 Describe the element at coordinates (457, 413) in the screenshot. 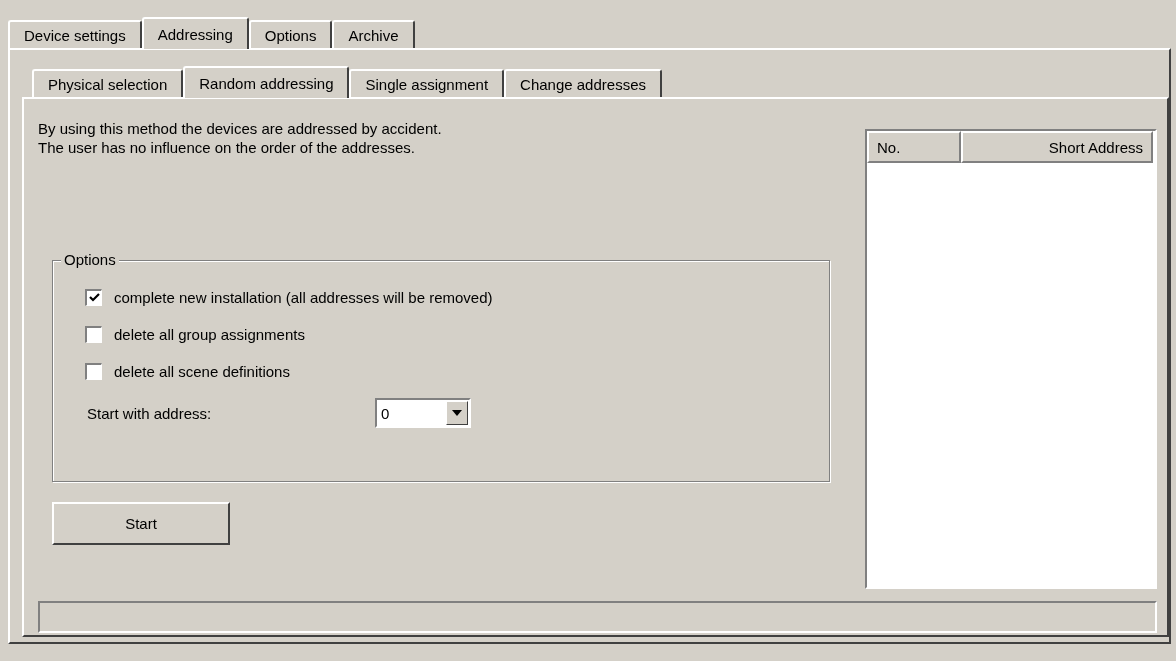

I see `dropdown-arrow-icon` at that location.